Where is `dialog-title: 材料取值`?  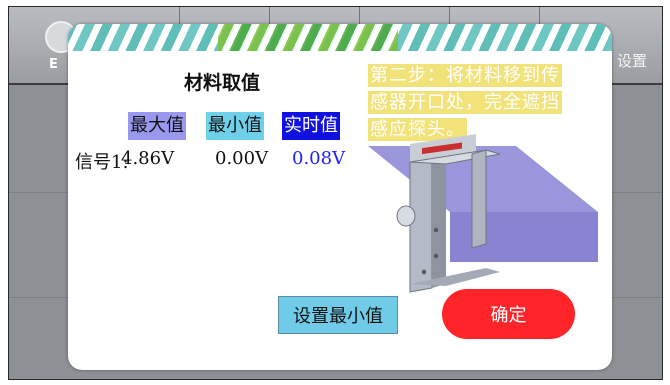
dialog-title: 材料取值 is located at coordinates (222, 83).